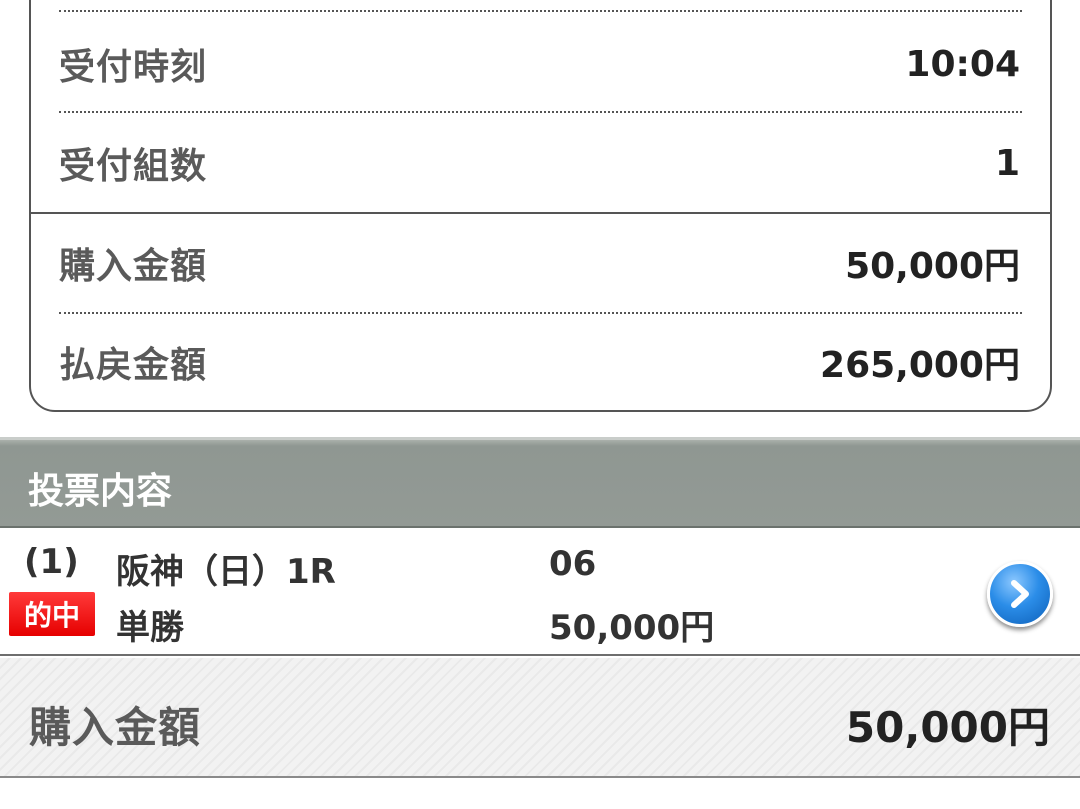 The image size is (1080, 809). I want to click on bet-number: (1), so click(51, 562).